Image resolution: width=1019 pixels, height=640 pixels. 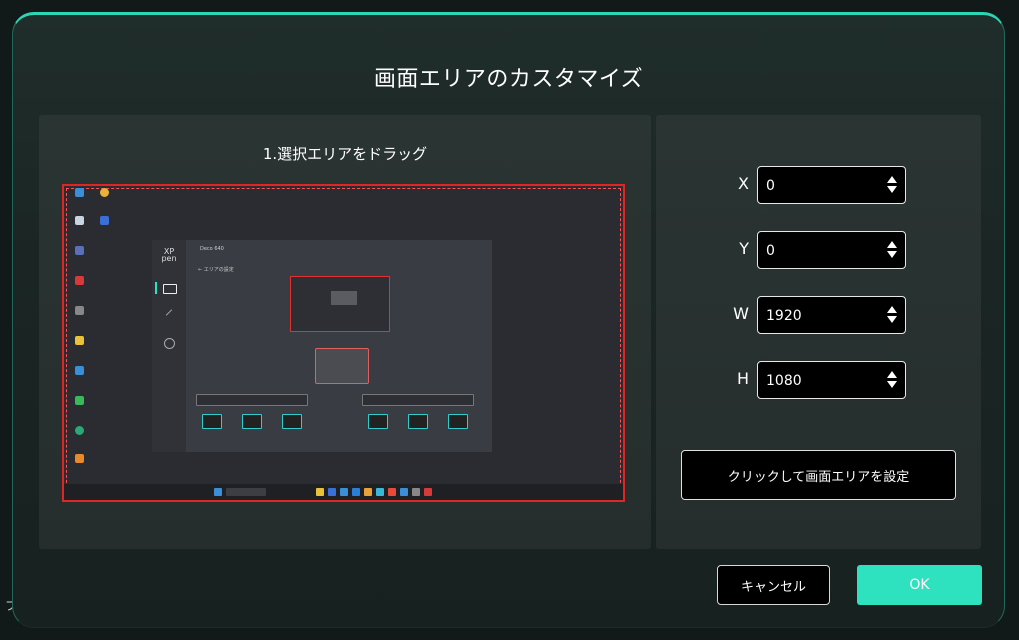 I want to click on y-field-row: Y 0, so click(x=818, y=251).